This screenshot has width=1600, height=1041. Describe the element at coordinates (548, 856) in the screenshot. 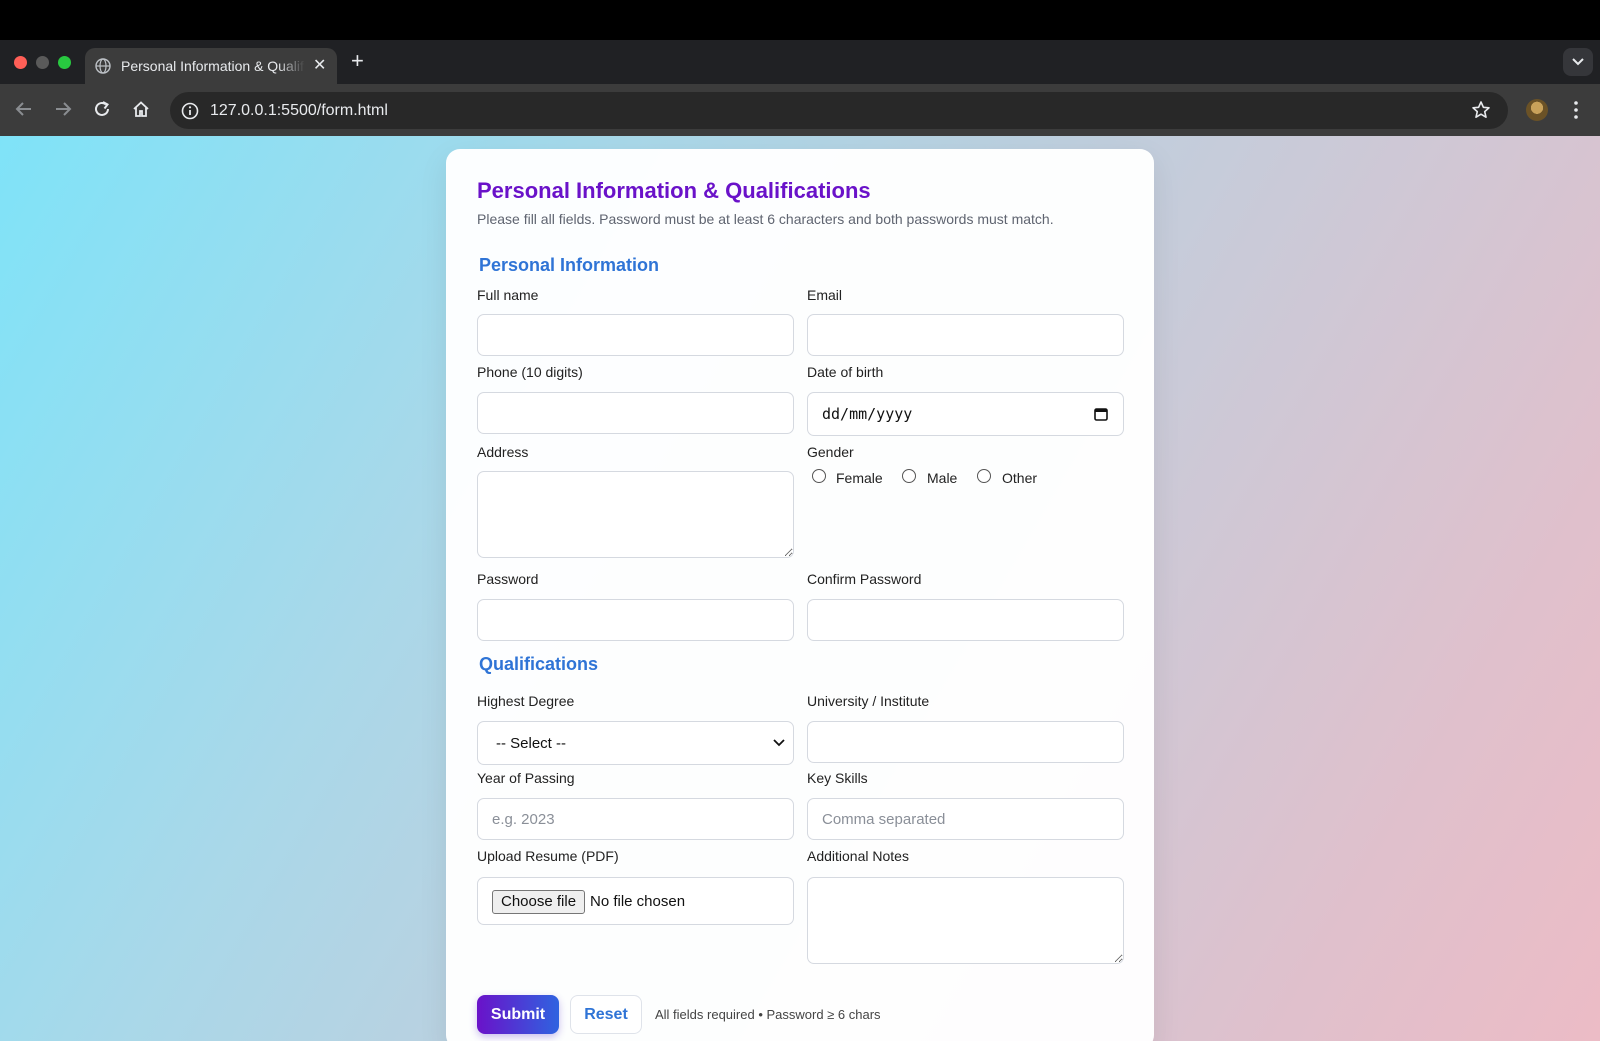

I see `resume-label: Upload Resume (PDF)` at that location.